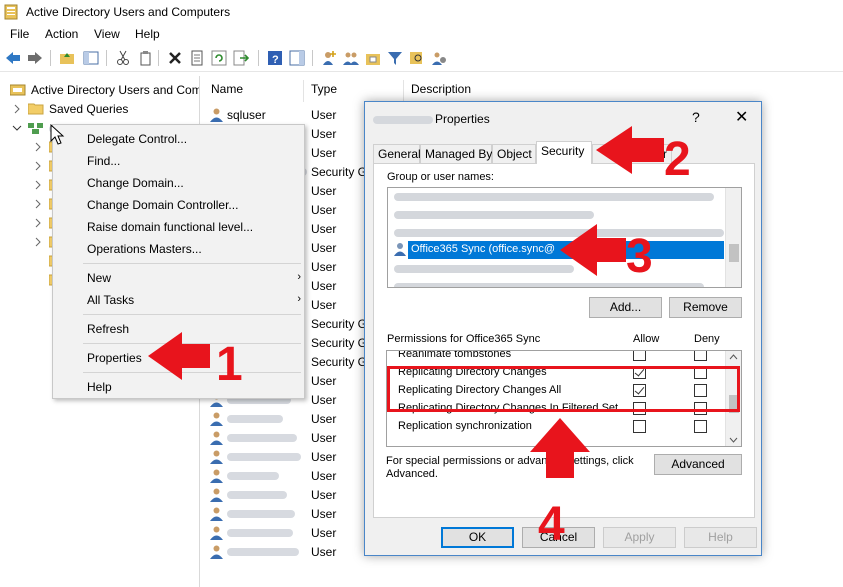  What do you see at coordinates (19, 34) in the screenshot?
I see `menu-file: File` at bounding box center [19, 34].